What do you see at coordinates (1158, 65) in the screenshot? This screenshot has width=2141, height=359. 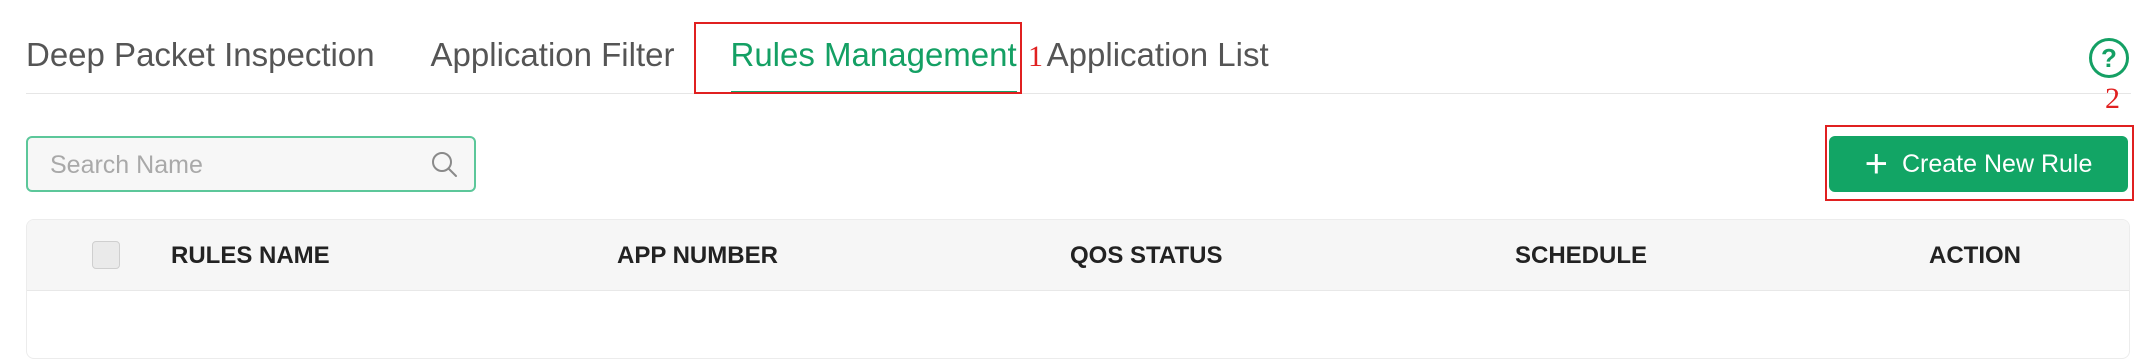 I see `tab-application-list: Application List` at bounding box center [1158, 65].